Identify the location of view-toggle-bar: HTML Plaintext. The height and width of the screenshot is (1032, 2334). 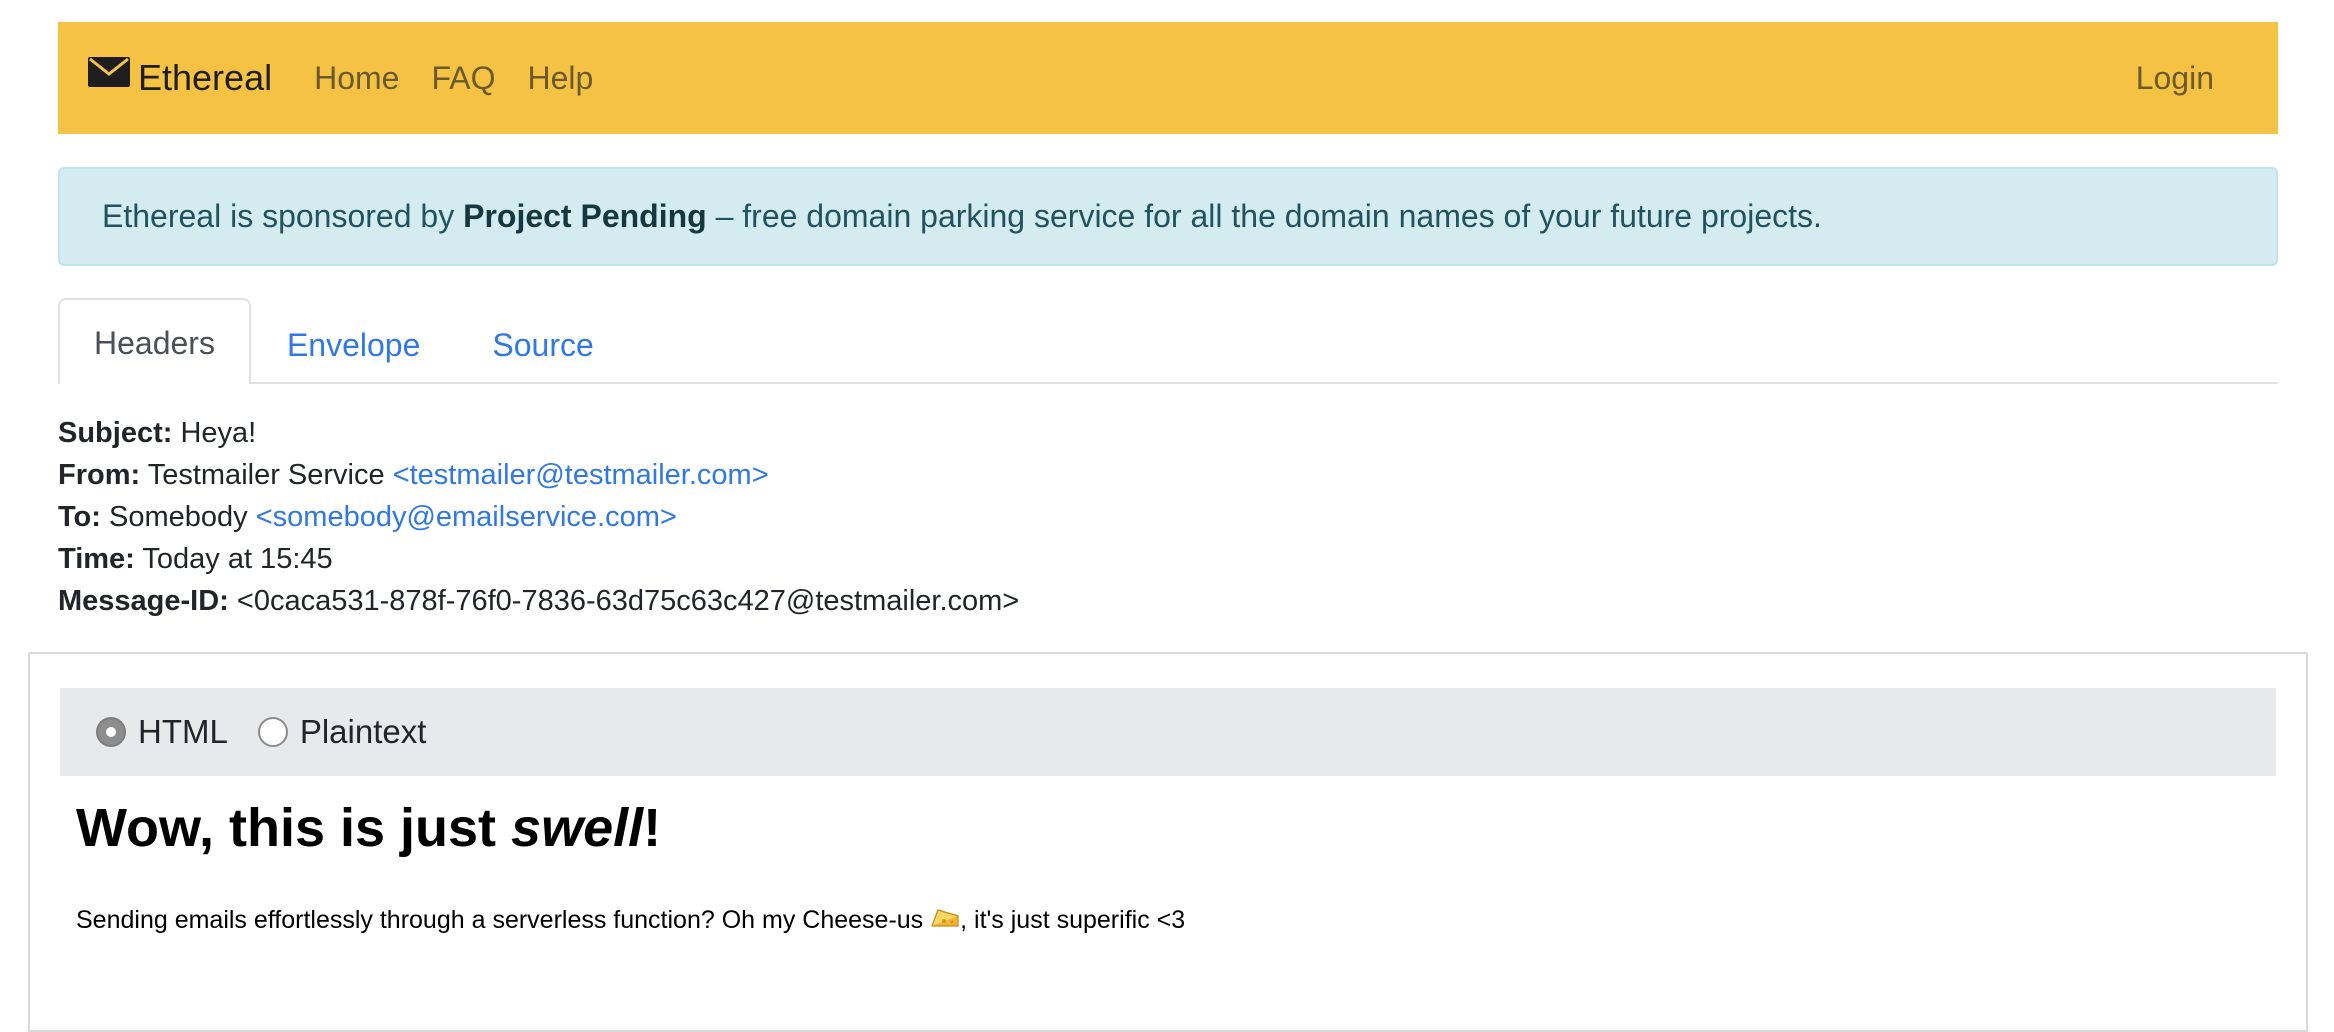
(1168, 732).